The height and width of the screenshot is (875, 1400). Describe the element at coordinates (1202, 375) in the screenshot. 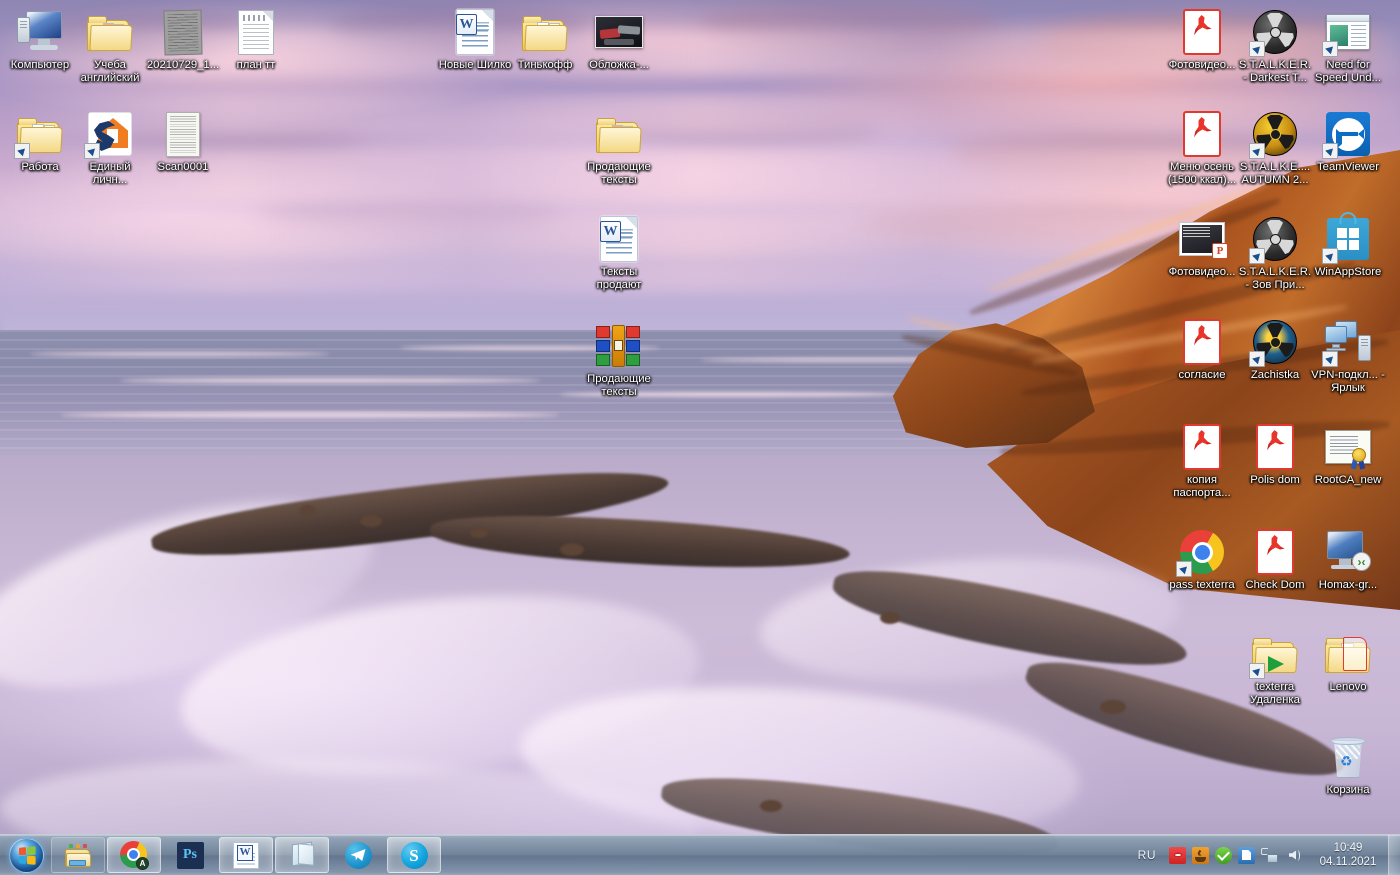

I see `desktop-icon-label: согласие` at that location.